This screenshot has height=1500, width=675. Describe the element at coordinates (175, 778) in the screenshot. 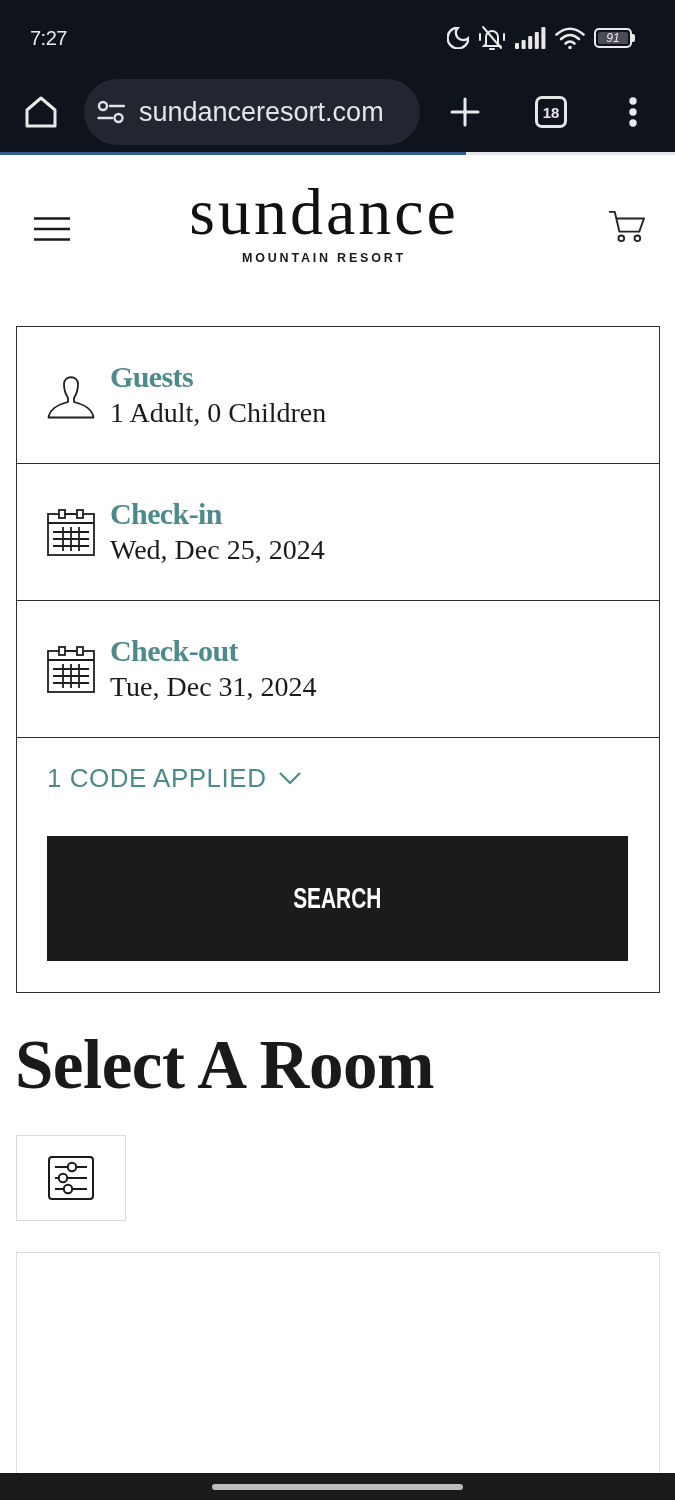

I see `promo-code-toggle: 1 CODE APPLIED` at that location.